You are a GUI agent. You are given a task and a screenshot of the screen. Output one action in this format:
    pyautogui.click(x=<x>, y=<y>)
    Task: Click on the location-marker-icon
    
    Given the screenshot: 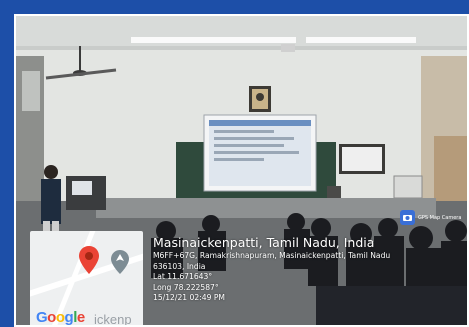 What is the action you would take?
    pyautogui.click(x=120, y=262)
    